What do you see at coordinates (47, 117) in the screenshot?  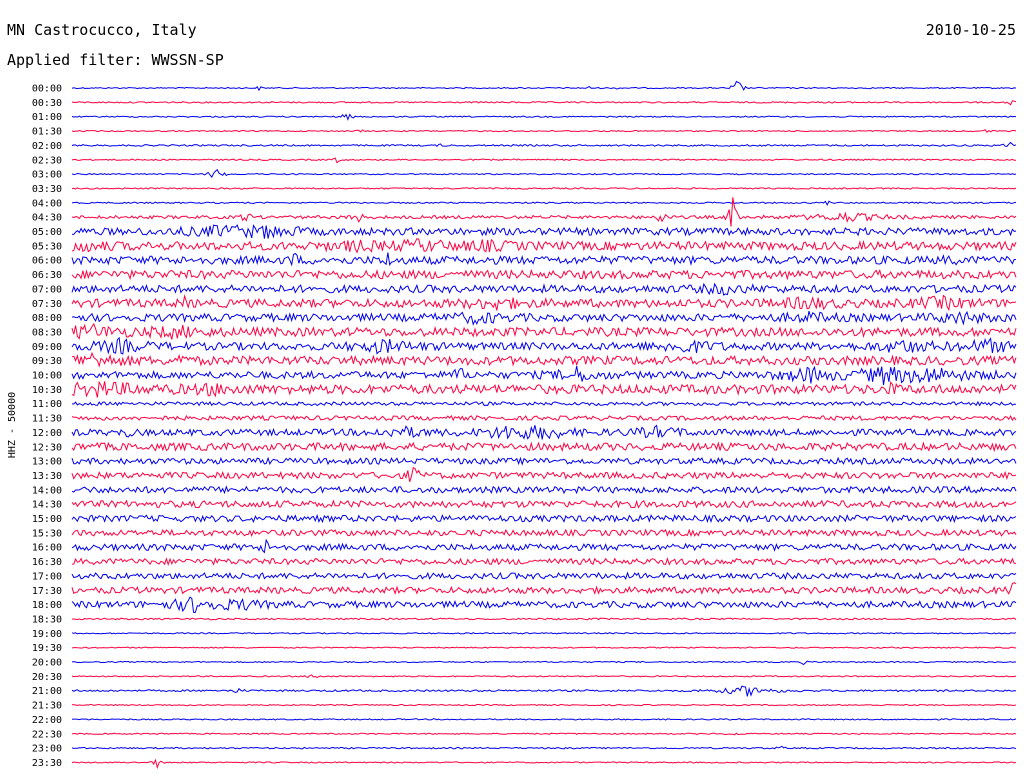 I see `time-label: 01:00` at bounding box center [47, 117].